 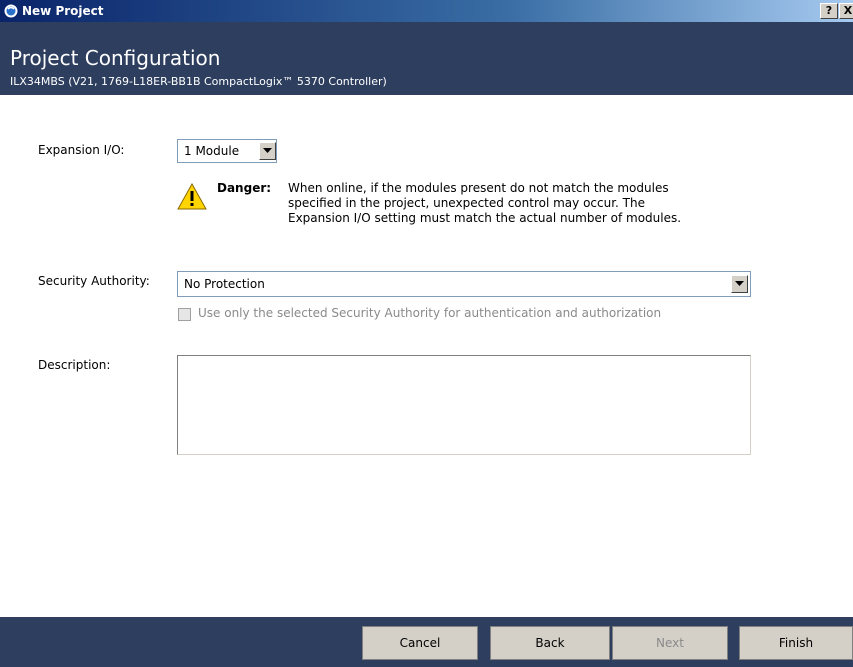 I want to click on security-authority-label: Security Authority:, so click(x=94, y=281).